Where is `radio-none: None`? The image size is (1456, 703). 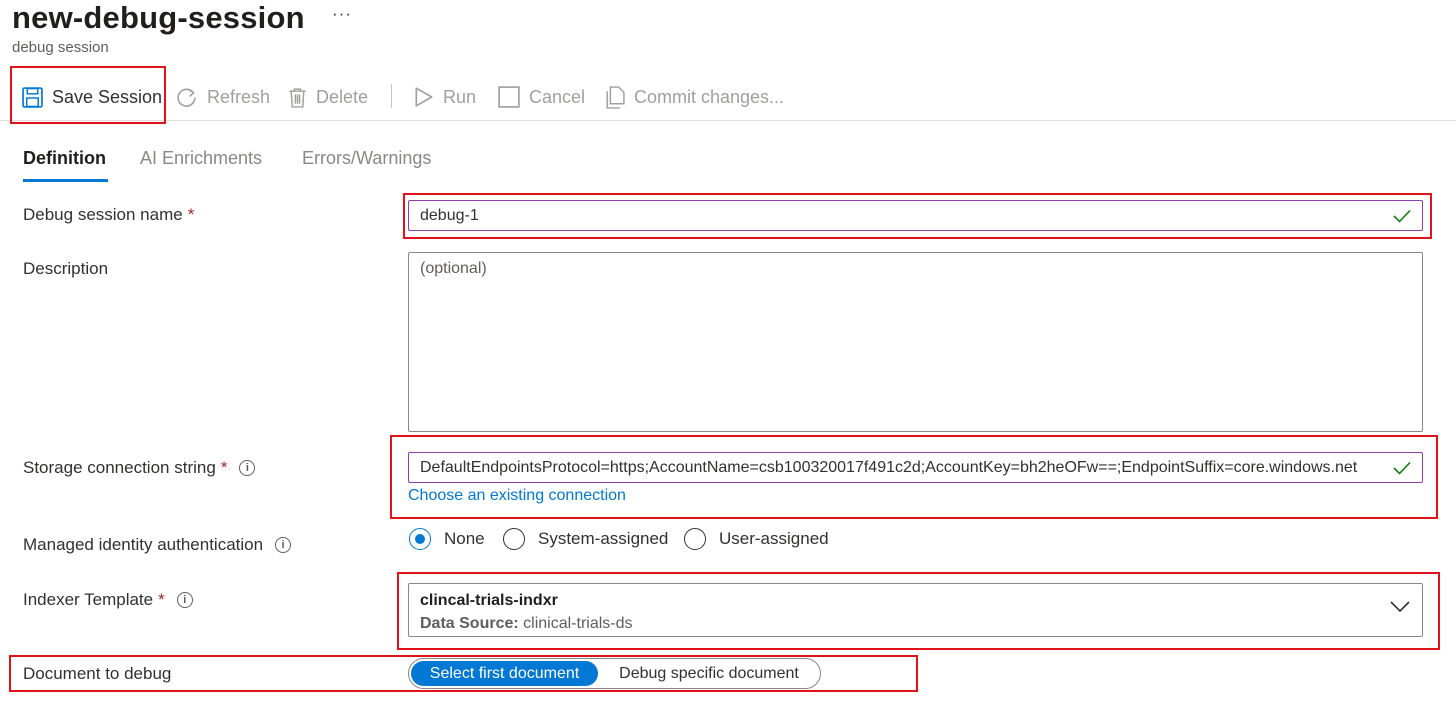
radio-none: None is located at coordinates (447, 539).